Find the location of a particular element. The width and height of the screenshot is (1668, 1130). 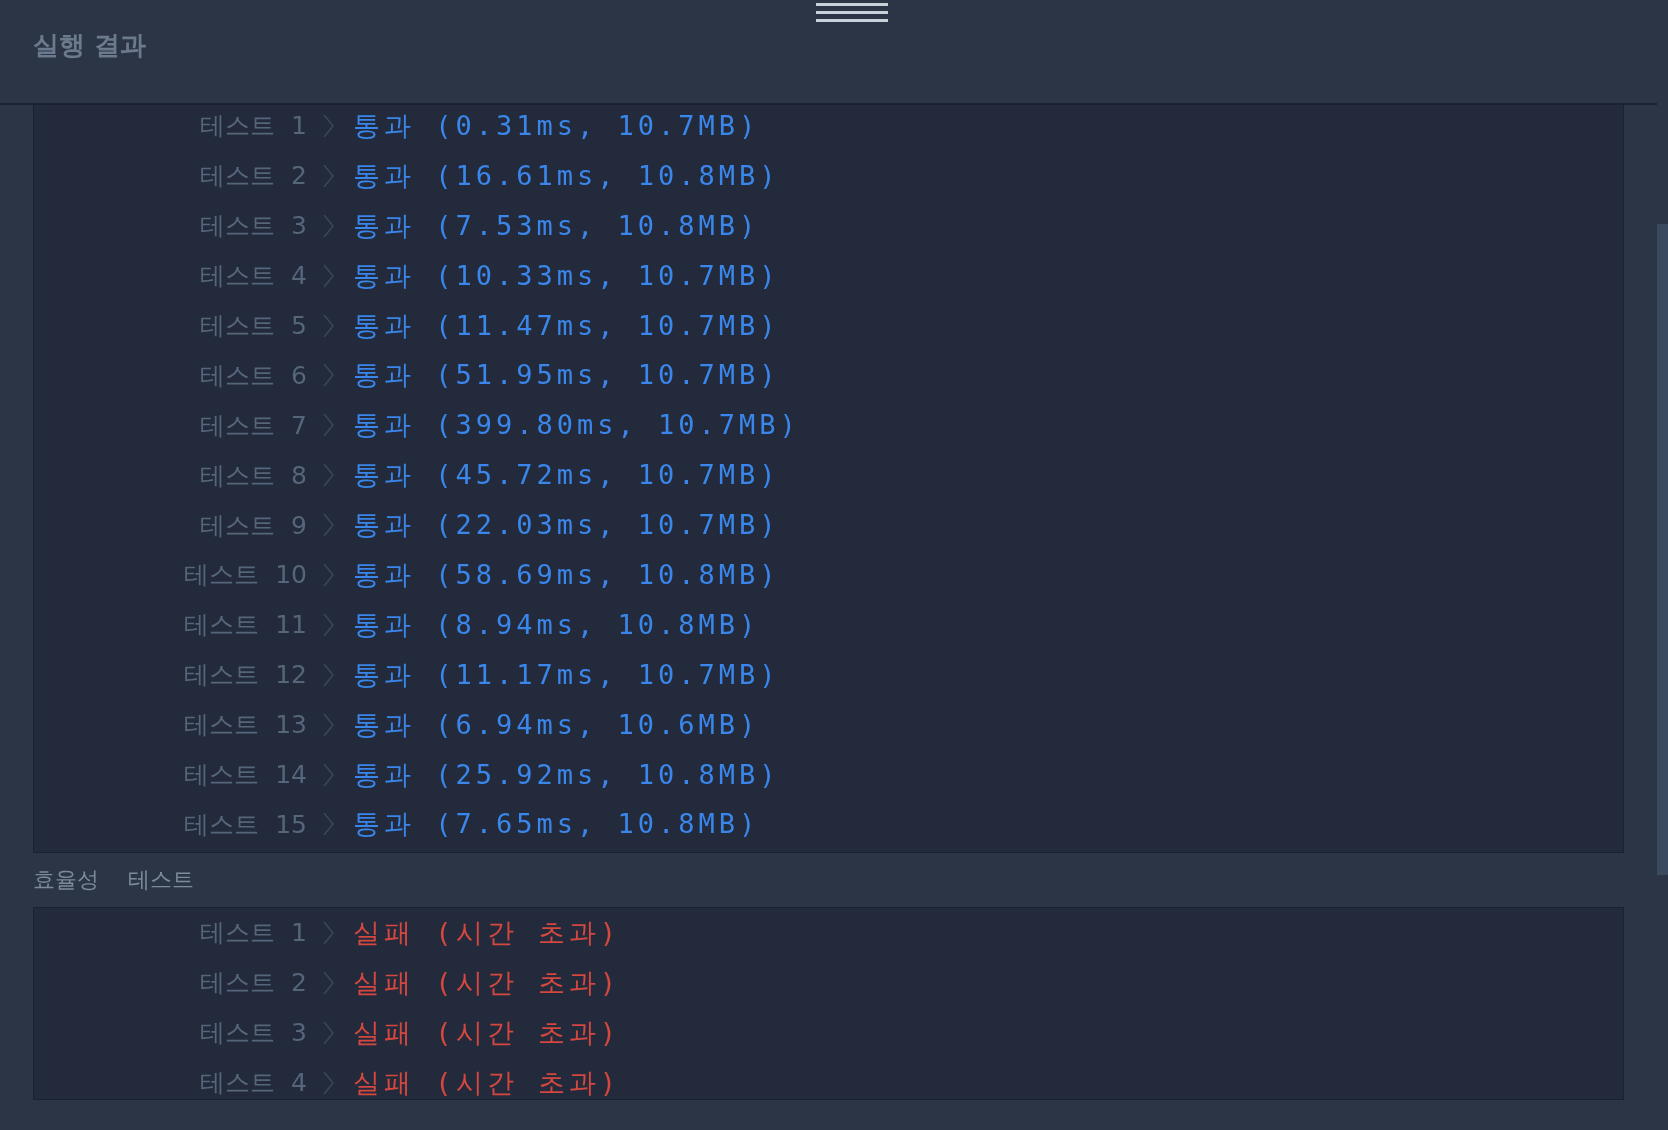

test-result: 통과 (51.95ms, 10.7MB) is located at coordinates (566, 375).